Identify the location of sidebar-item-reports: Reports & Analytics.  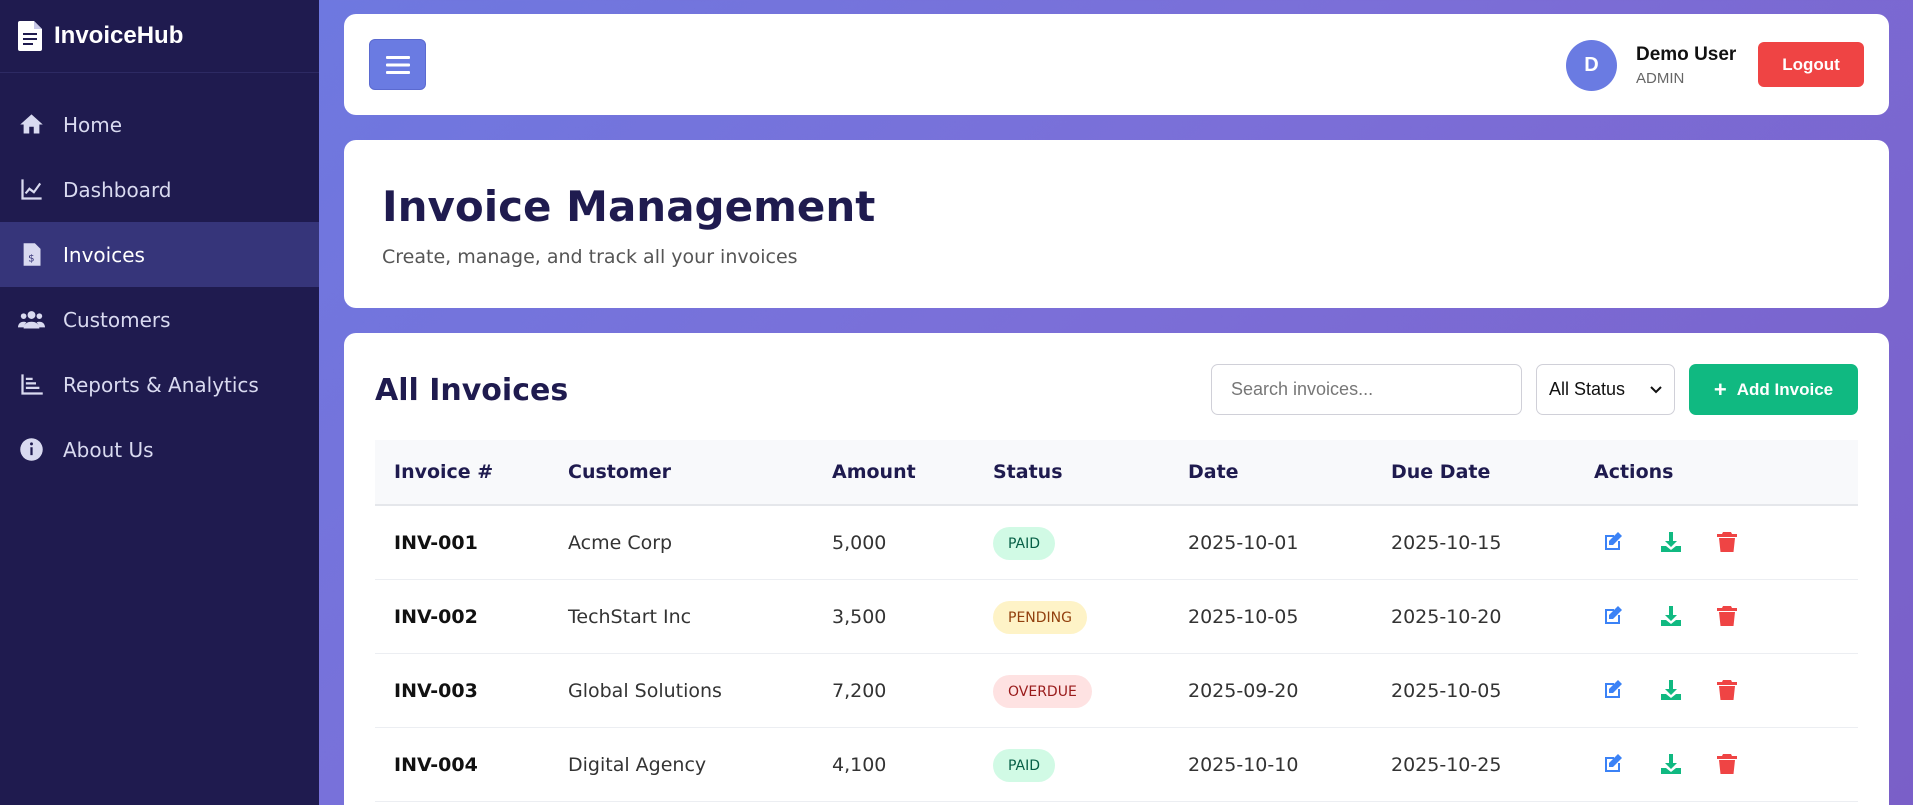
(159, 384).